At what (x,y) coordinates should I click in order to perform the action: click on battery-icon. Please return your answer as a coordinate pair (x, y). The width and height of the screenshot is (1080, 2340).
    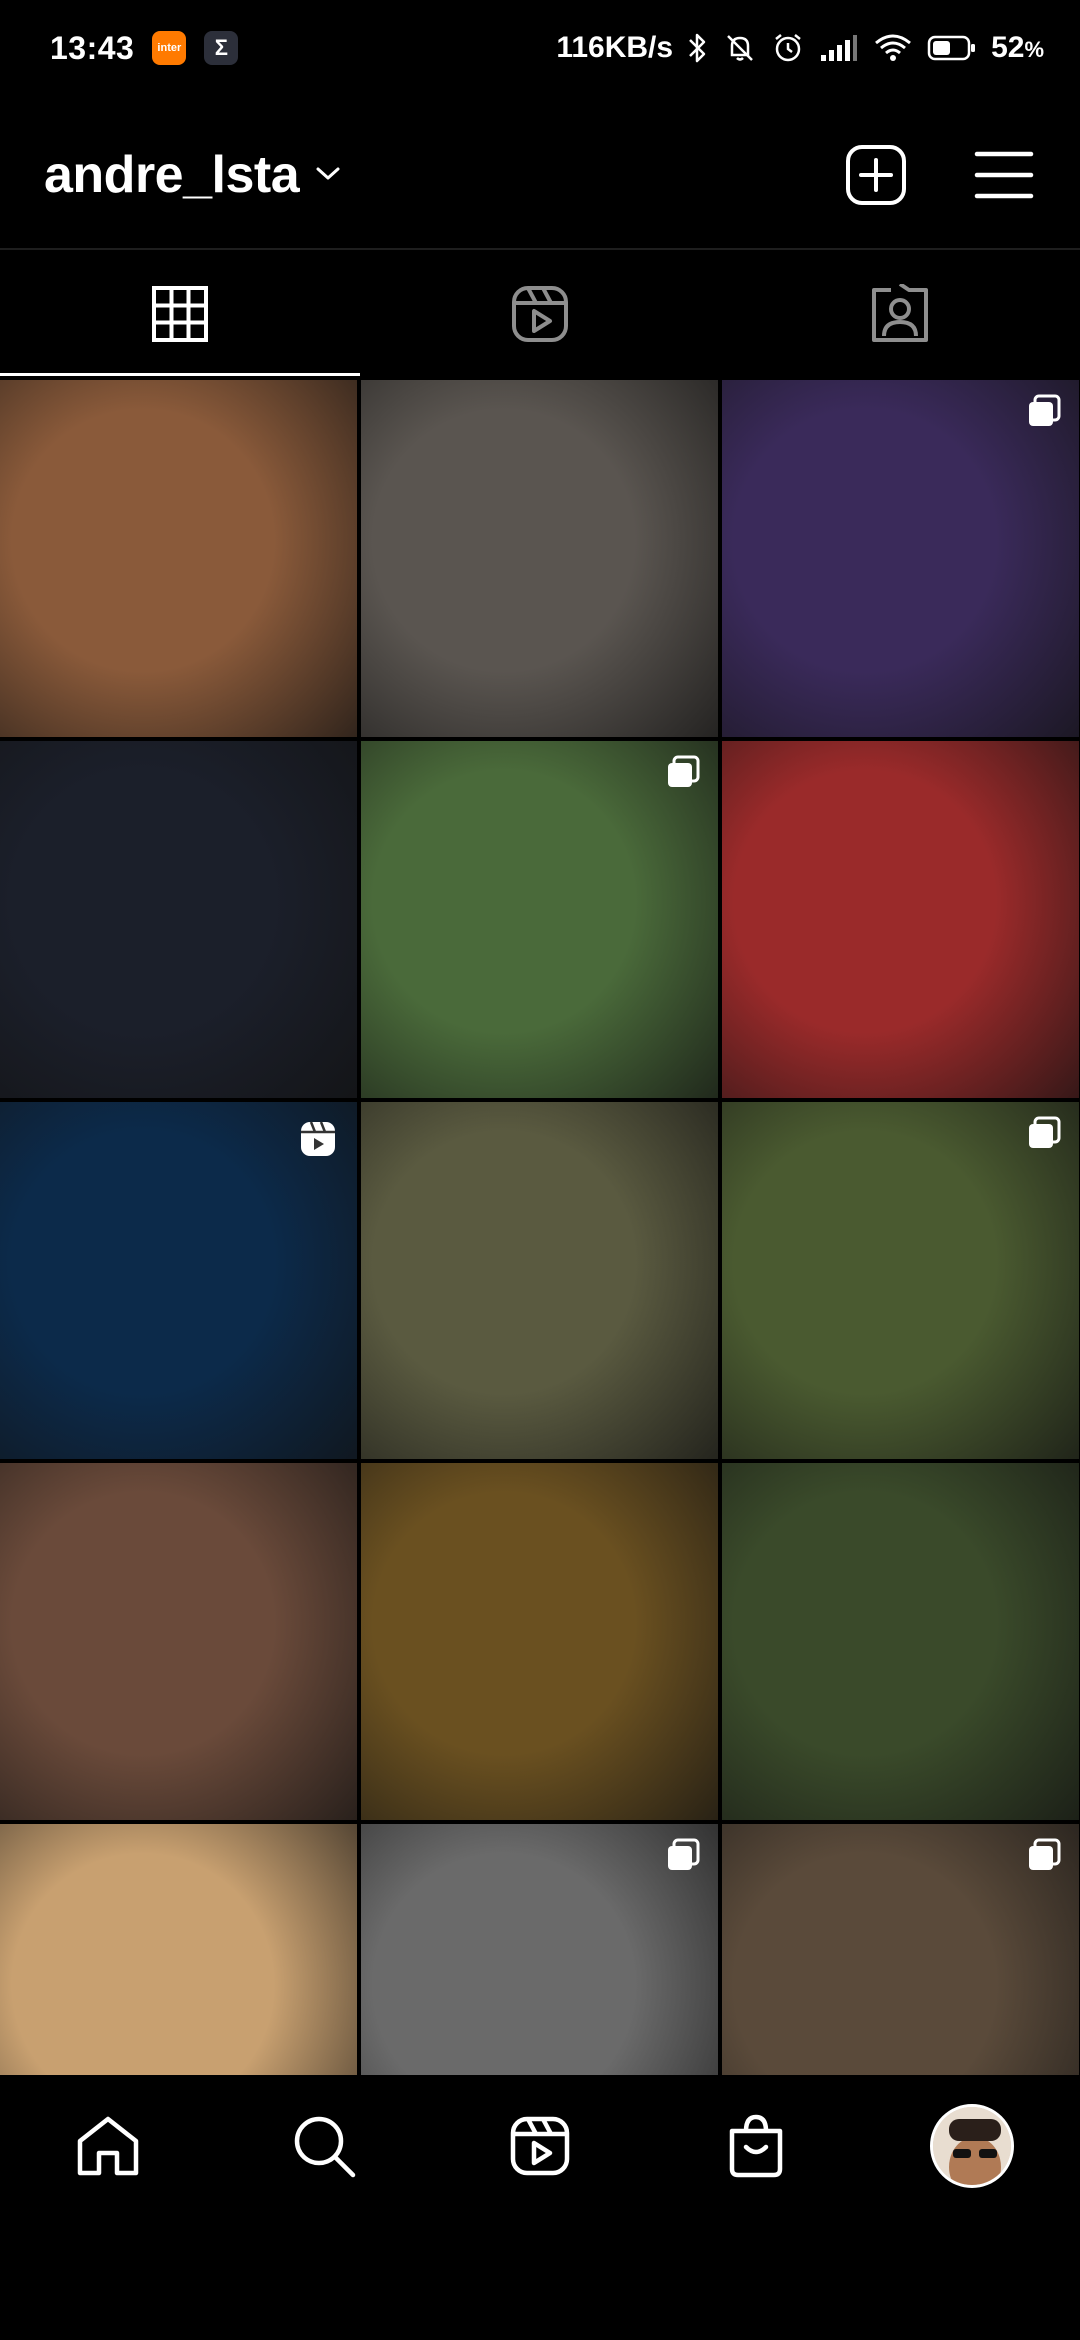
    Looking at the image, I should click on (952, 48).